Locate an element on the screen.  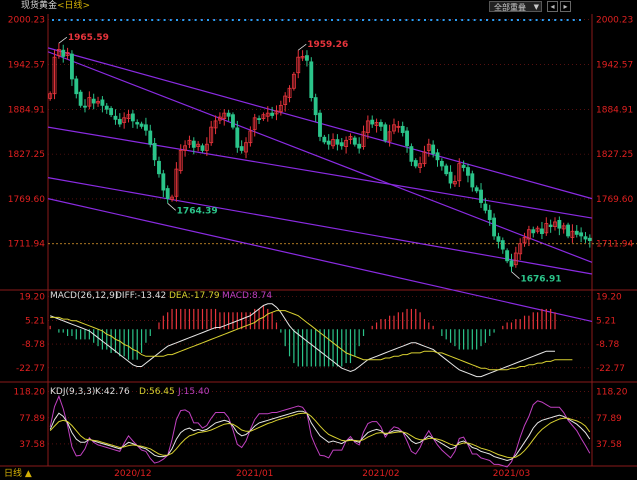
price-tick-label-left: 1711.94 is located at coordinates (26, 245).